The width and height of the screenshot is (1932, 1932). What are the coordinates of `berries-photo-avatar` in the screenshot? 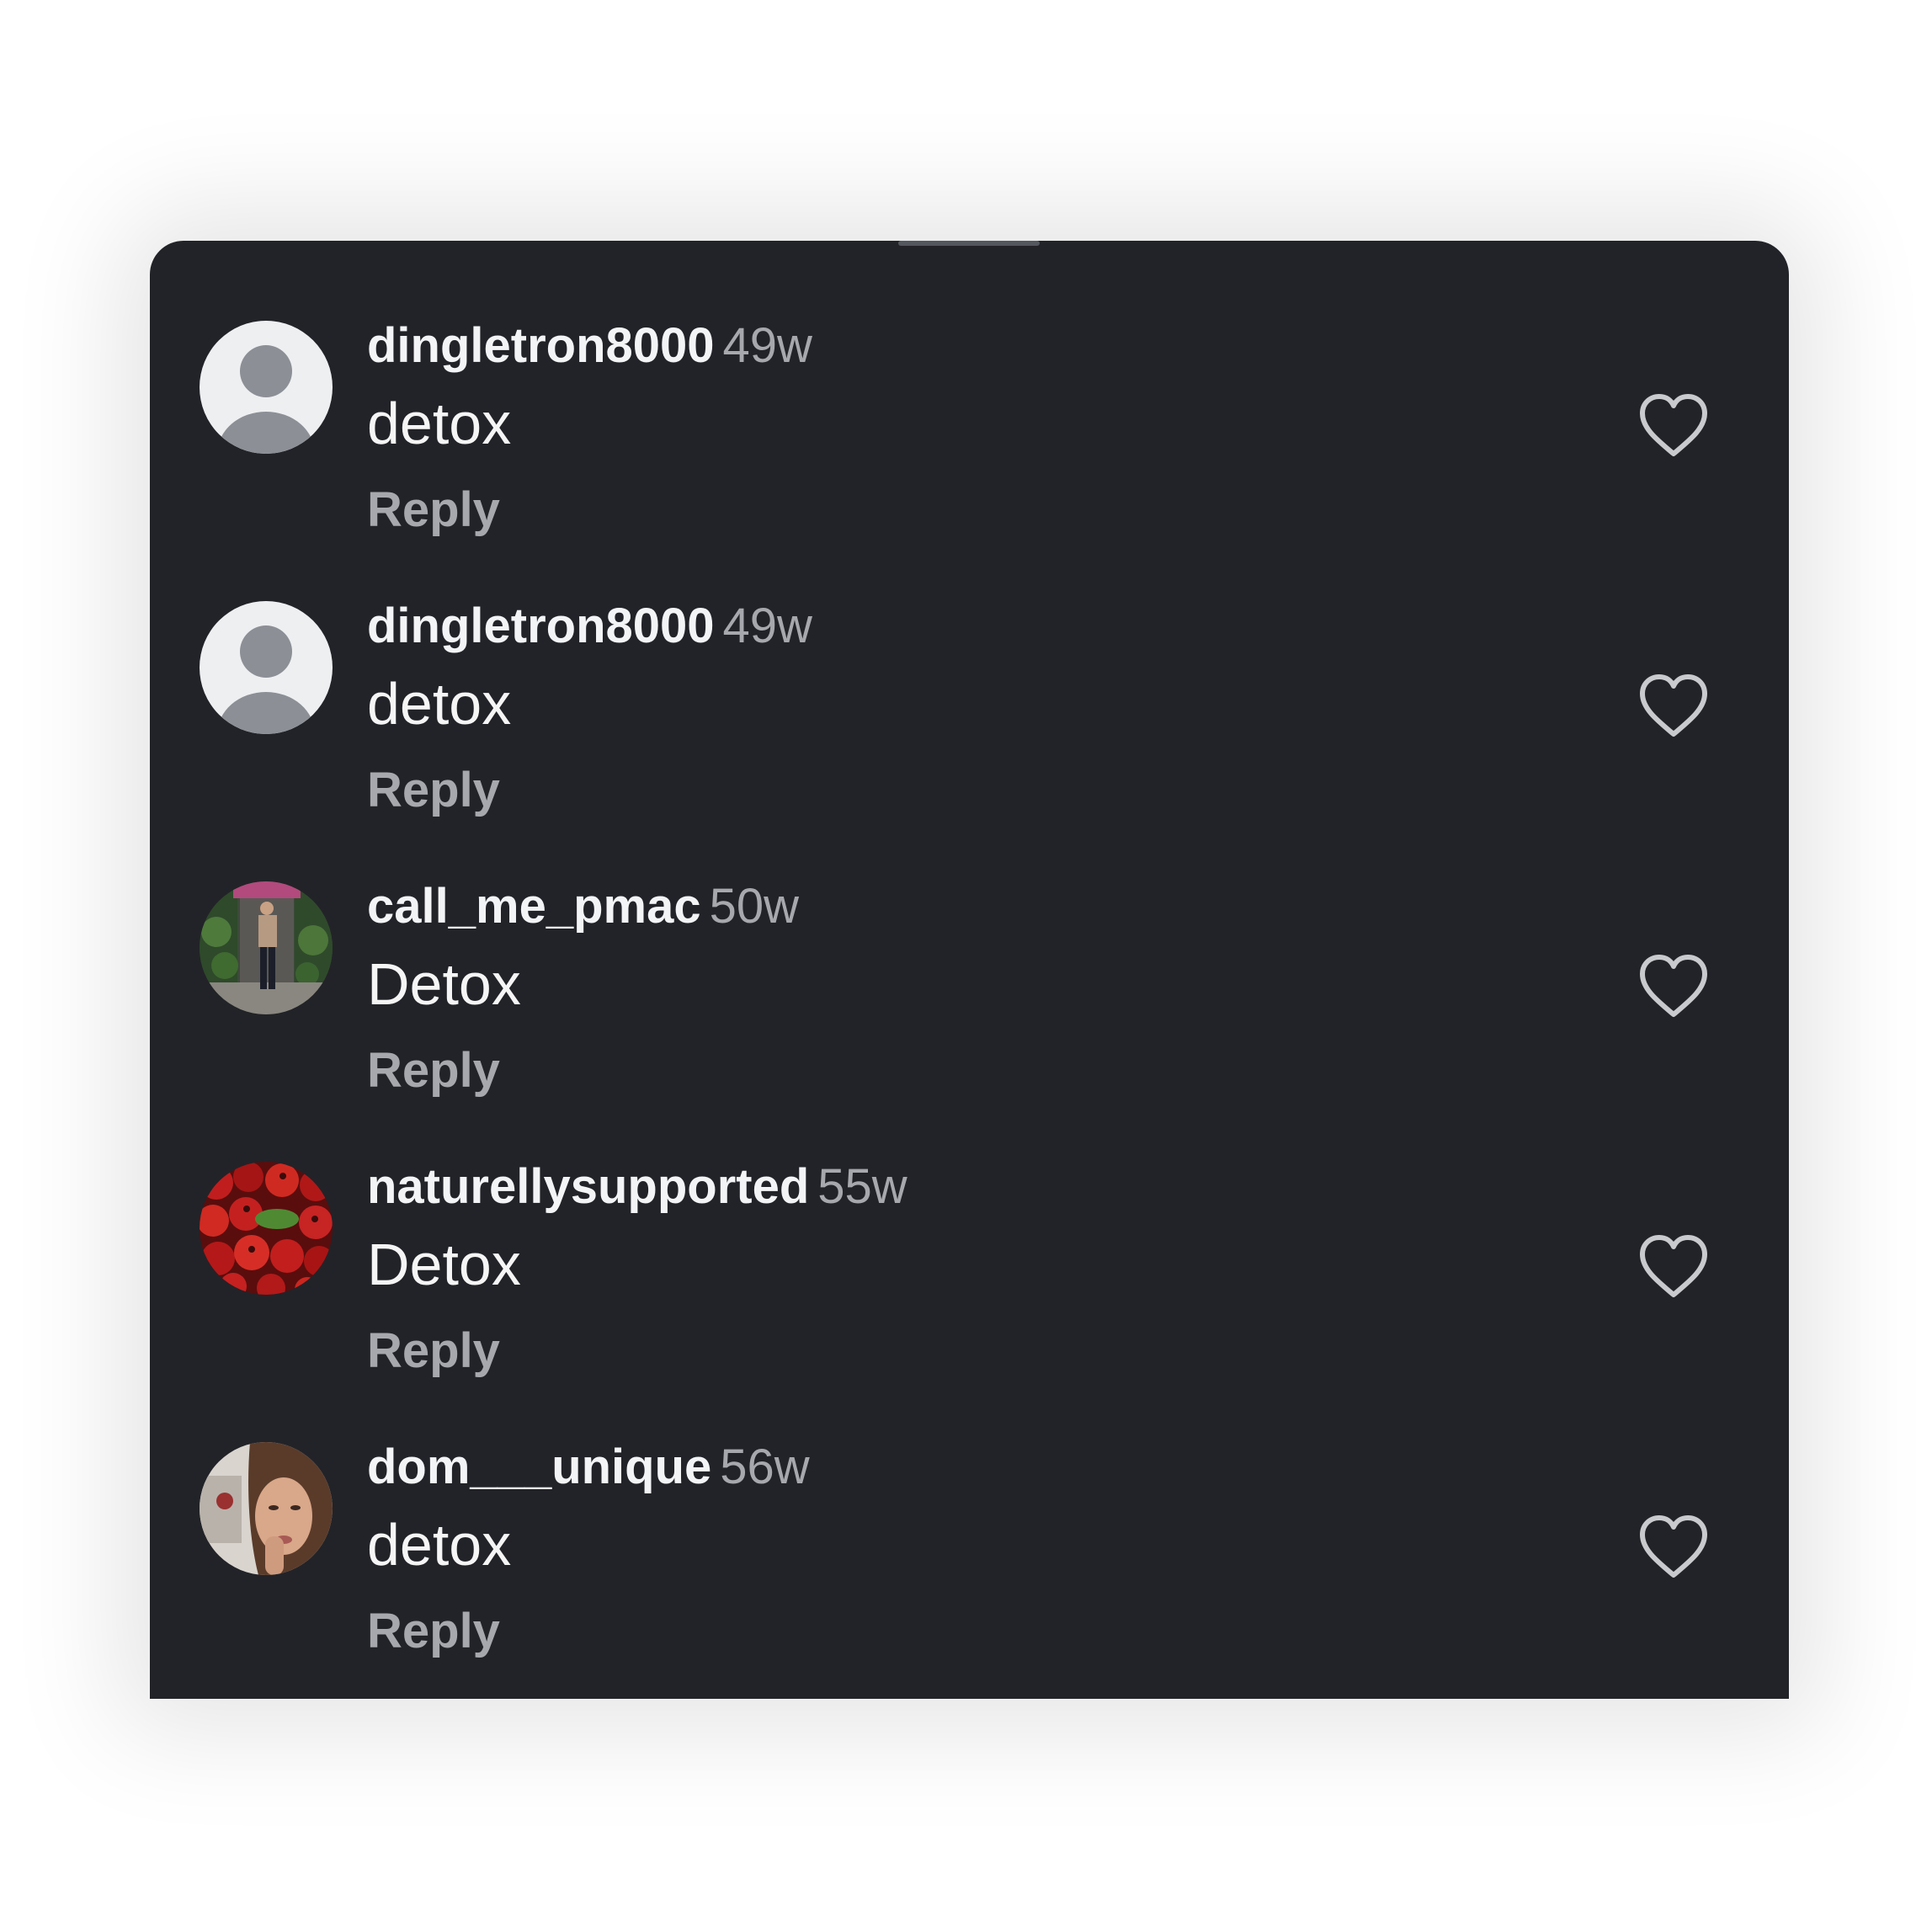 It's located at (266, 1229).